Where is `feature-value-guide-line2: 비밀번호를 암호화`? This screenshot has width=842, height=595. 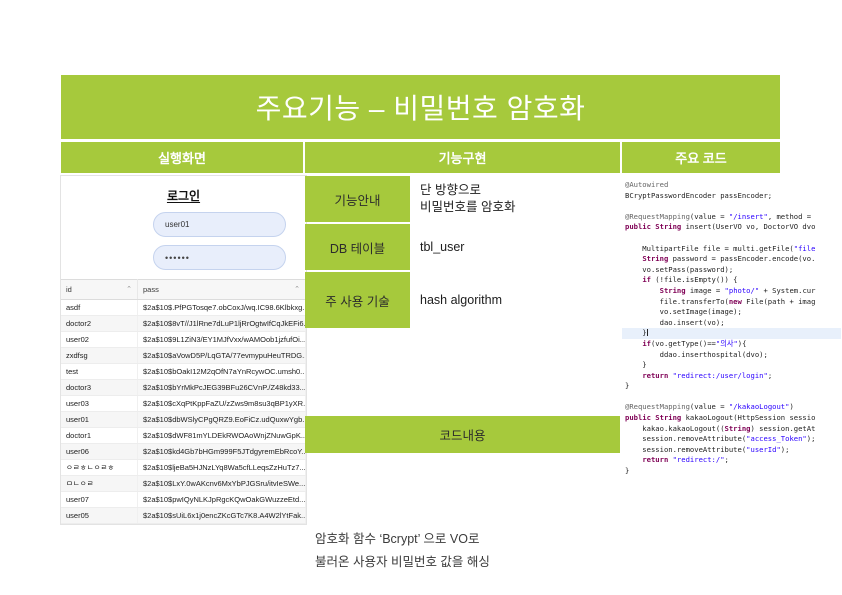 feature-value-guide-line2: 비밀번호를 암호화 is located at coordinates (468, 207).